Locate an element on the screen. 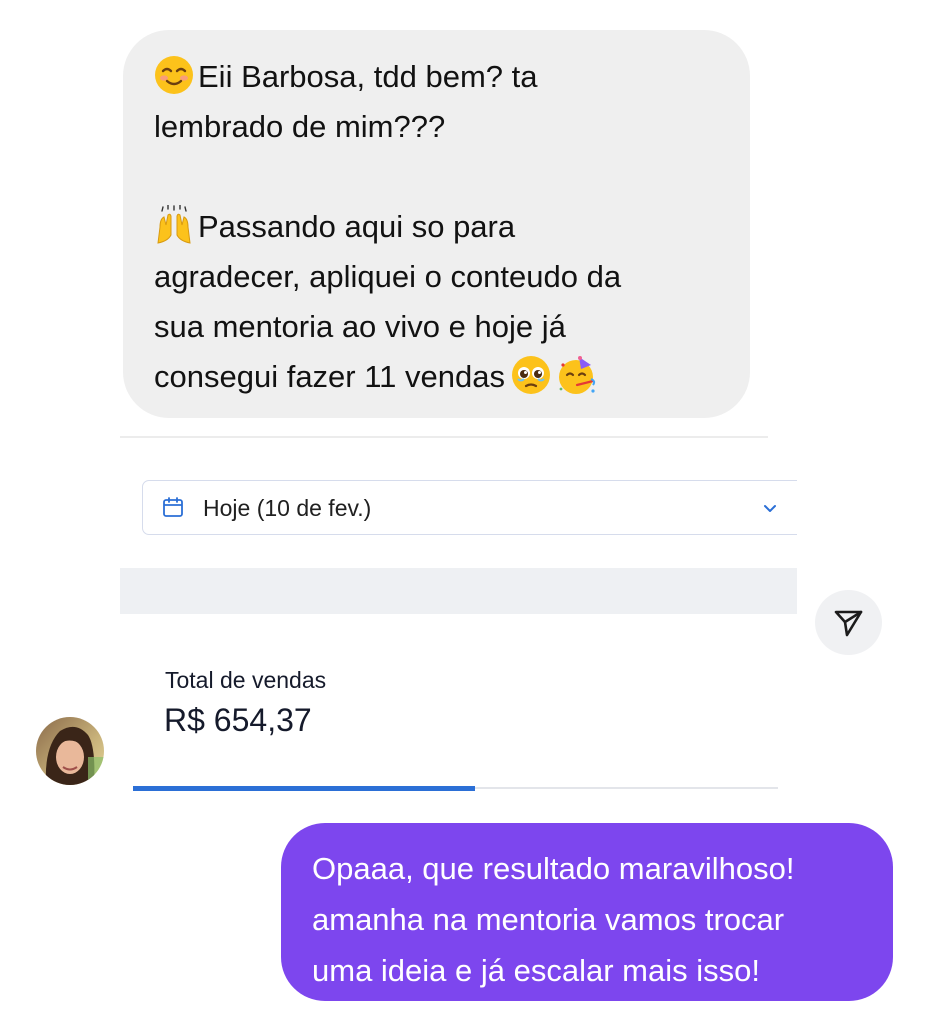 The height and width of the screenshot is (1024, 929). pleading-face-emoji-icon is located at coordinates (531, 375).